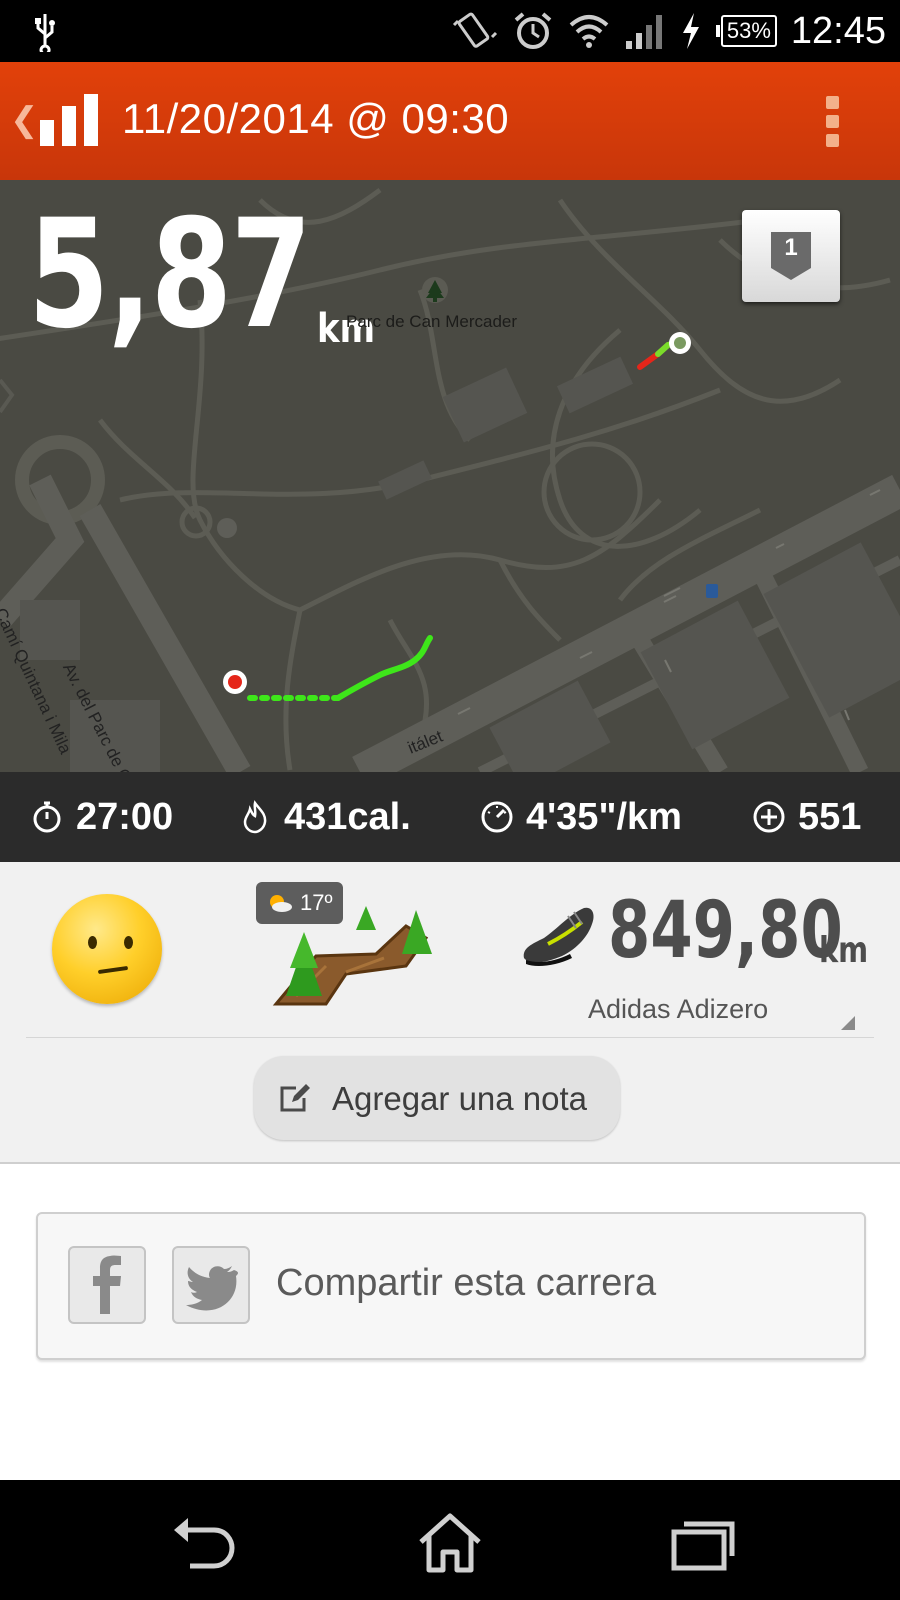 The height and width of the screenshot is (1600, 900). What do you see at coordinates (830, 816) in the screenshot?
I see `fuel-value: 551` at bounding box center [830, 816].